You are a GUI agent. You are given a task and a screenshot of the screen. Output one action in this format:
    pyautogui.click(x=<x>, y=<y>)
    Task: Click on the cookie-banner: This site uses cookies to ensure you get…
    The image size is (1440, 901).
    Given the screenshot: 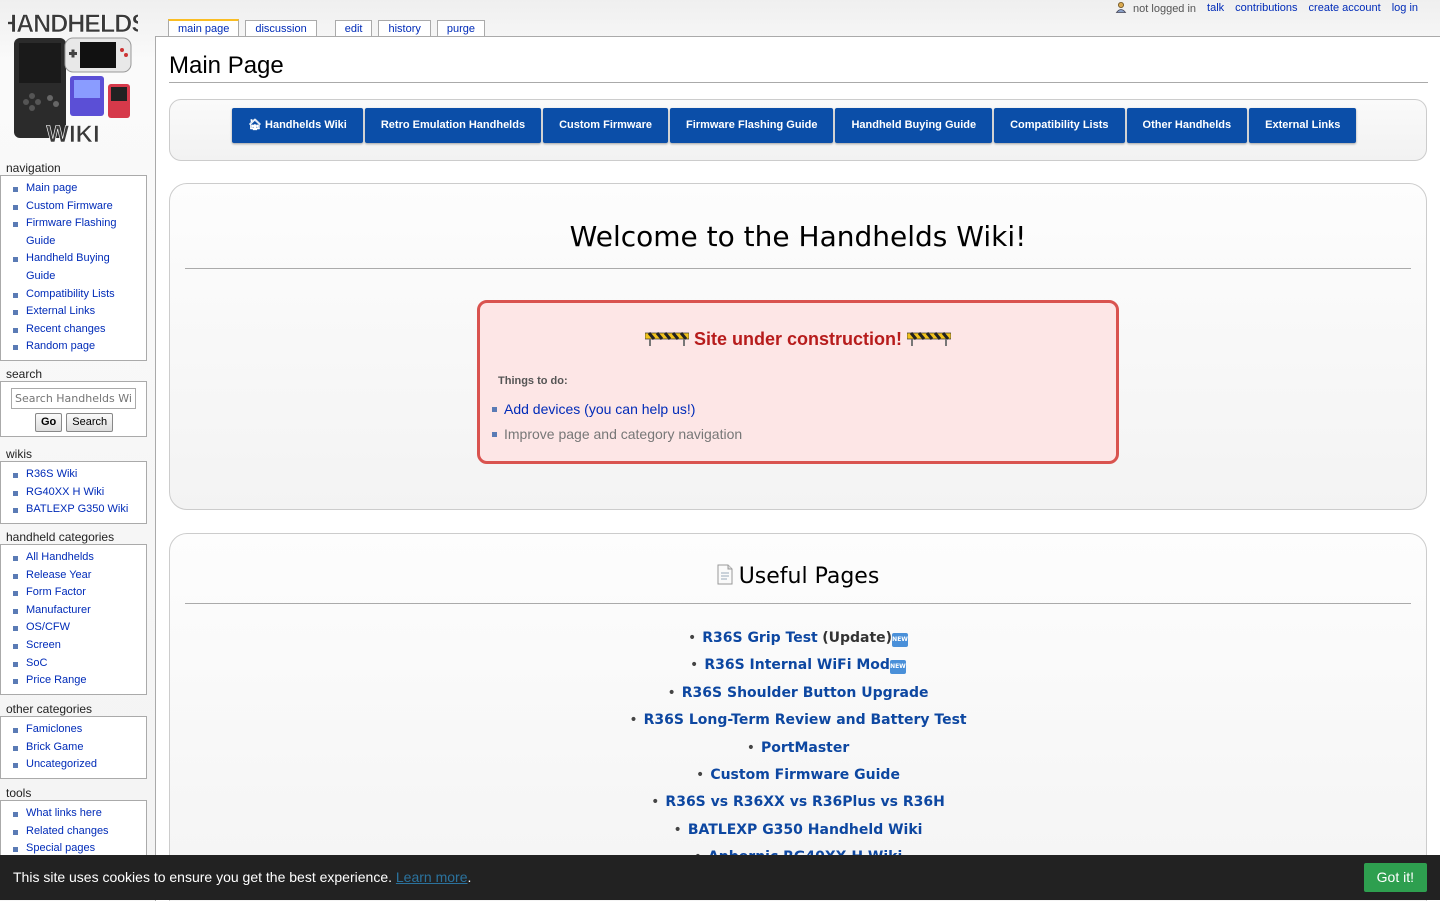 What is the action you would take?
    pyautogui.click(x=720, y=877)
    